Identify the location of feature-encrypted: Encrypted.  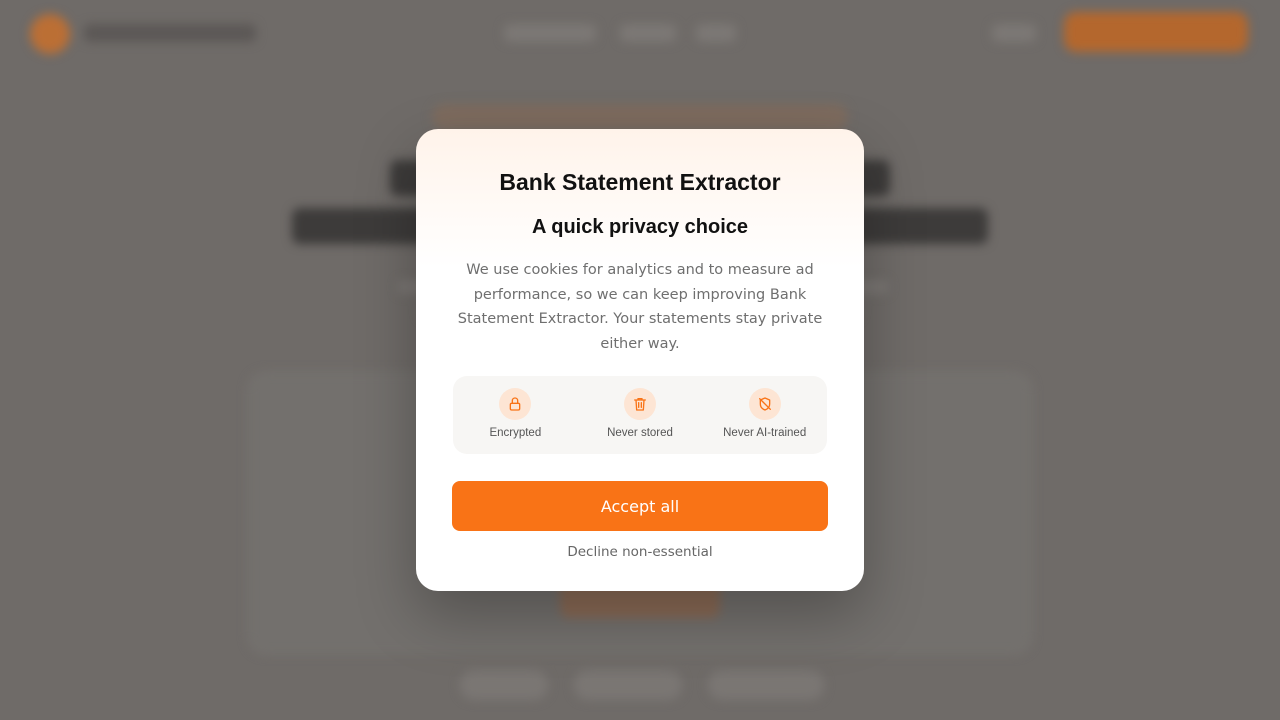
(515, 415).